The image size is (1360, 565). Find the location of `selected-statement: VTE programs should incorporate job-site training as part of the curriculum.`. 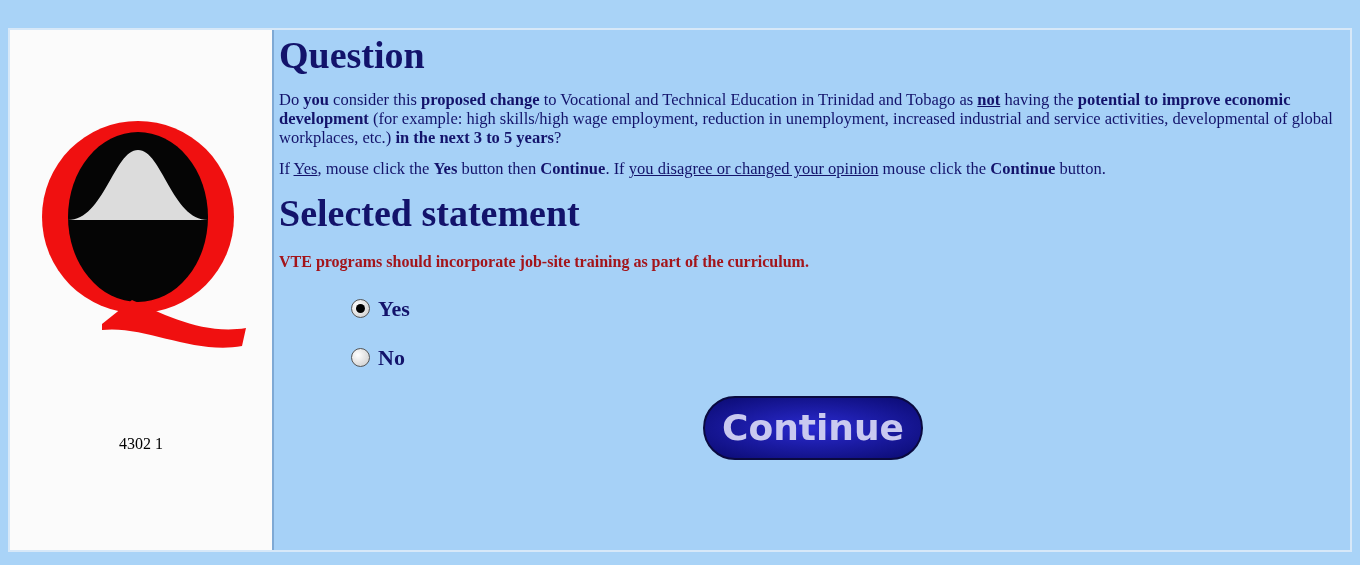

selected-statement: VTE programs should incorporate job-site training as part of the curriculum. is located at coordinates (544, 262).